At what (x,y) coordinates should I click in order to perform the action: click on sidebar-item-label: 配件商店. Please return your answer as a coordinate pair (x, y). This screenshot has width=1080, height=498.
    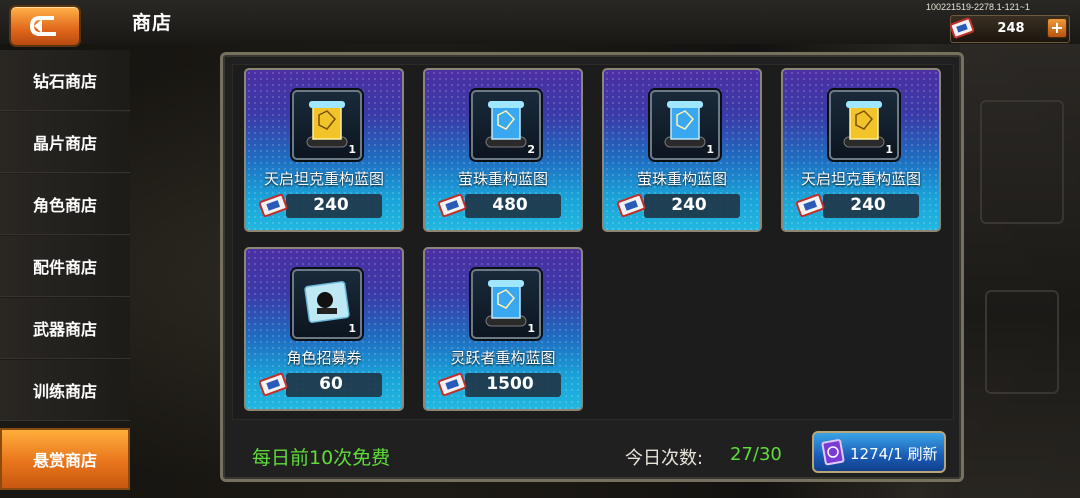
    Looking at the image, I should click on (64, 267).